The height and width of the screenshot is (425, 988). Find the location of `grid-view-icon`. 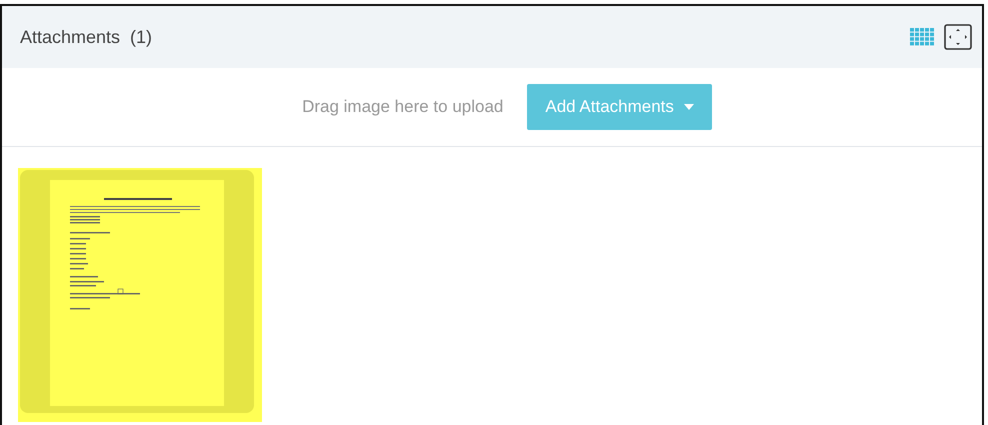

grid-view-icon is located at coordinates (922, 37).